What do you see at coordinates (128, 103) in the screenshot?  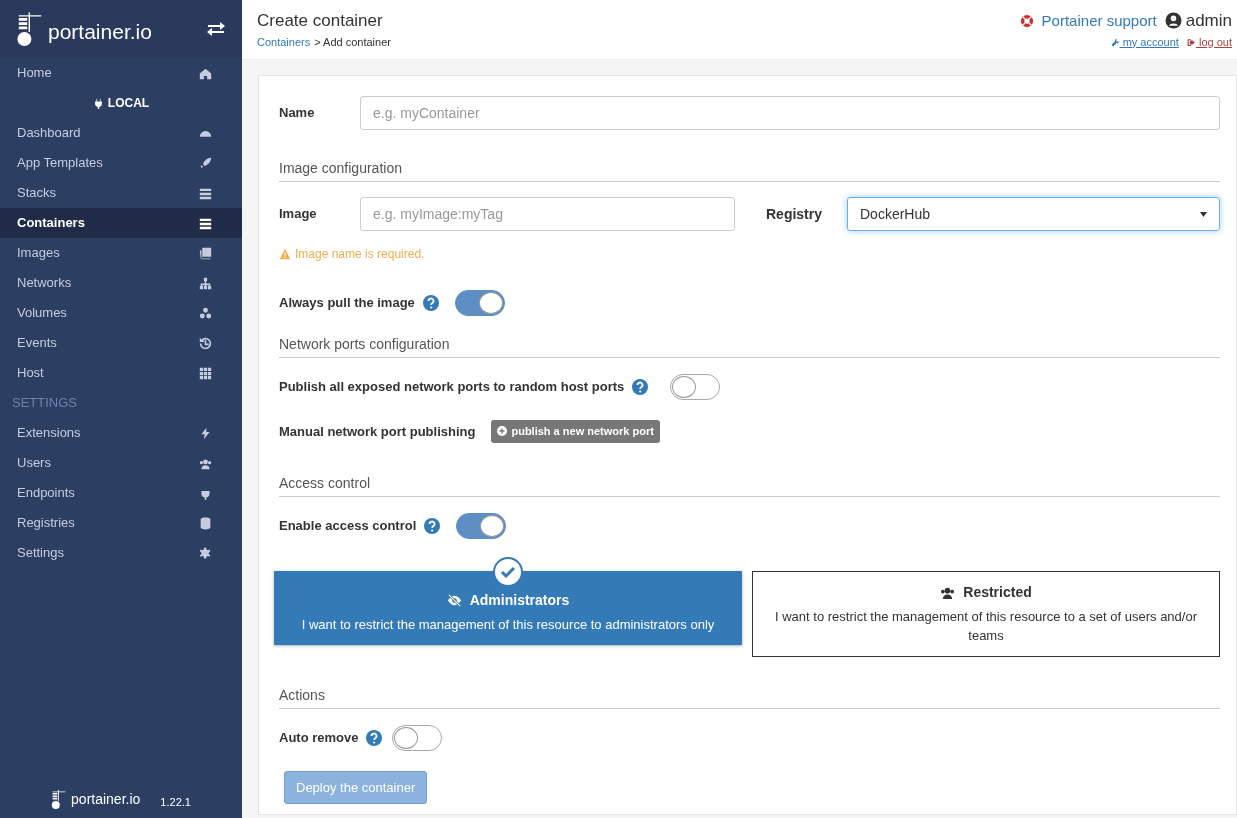 I see `endpoint-name: LOCAL` at bounding box center [128, 103].